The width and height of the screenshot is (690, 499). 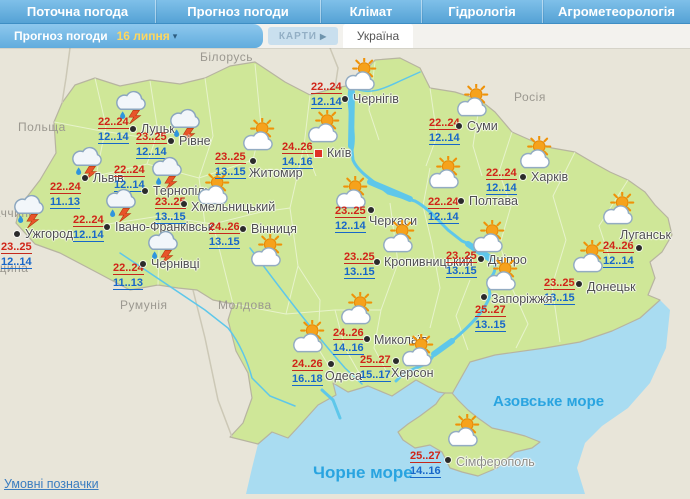 I want to click on city-label: Хмельницький, so click(x=233, y=207).